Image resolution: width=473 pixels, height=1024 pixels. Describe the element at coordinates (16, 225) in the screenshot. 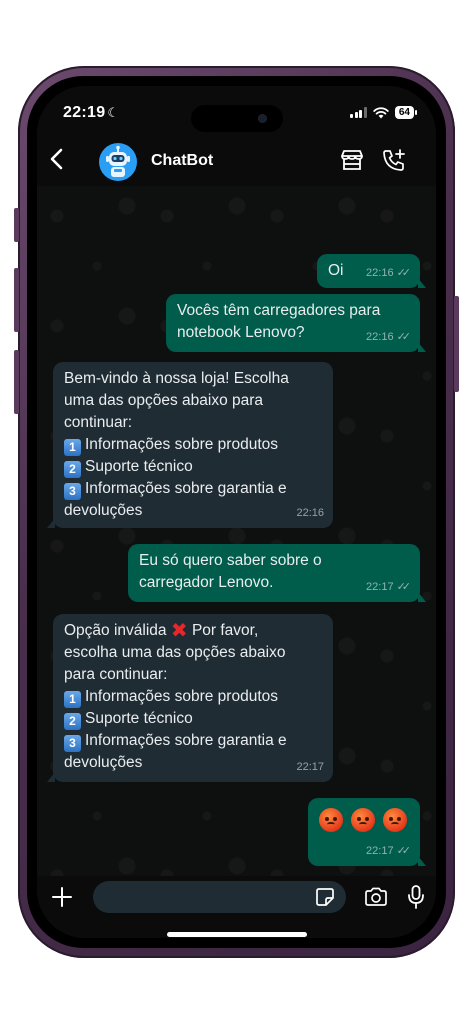

I see `action-button` at that location.